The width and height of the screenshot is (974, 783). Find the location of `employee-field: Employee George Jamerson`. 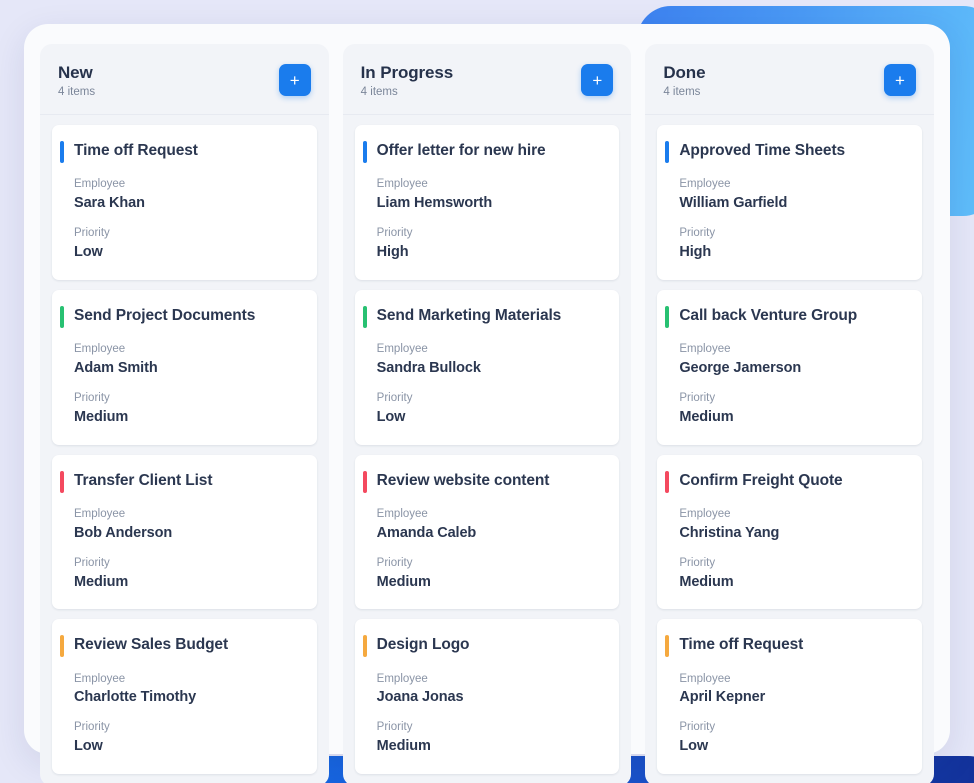

employee-field: Employee George Jamerson is located at coordinates (792, 360).